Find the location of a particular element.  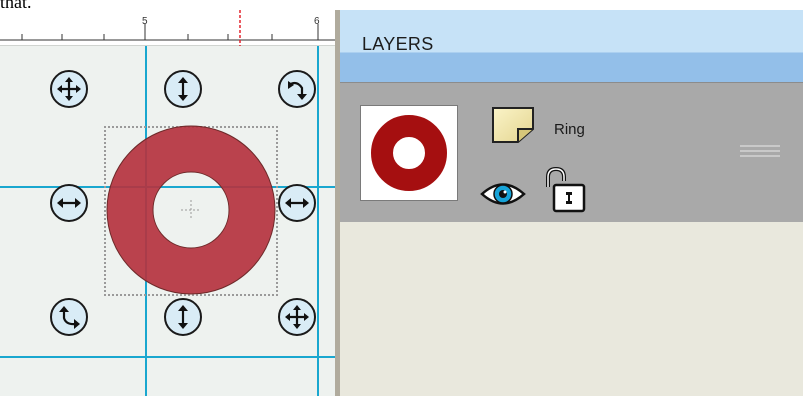

rotate-handle-bottom-left is located at coordinates (69, 317).